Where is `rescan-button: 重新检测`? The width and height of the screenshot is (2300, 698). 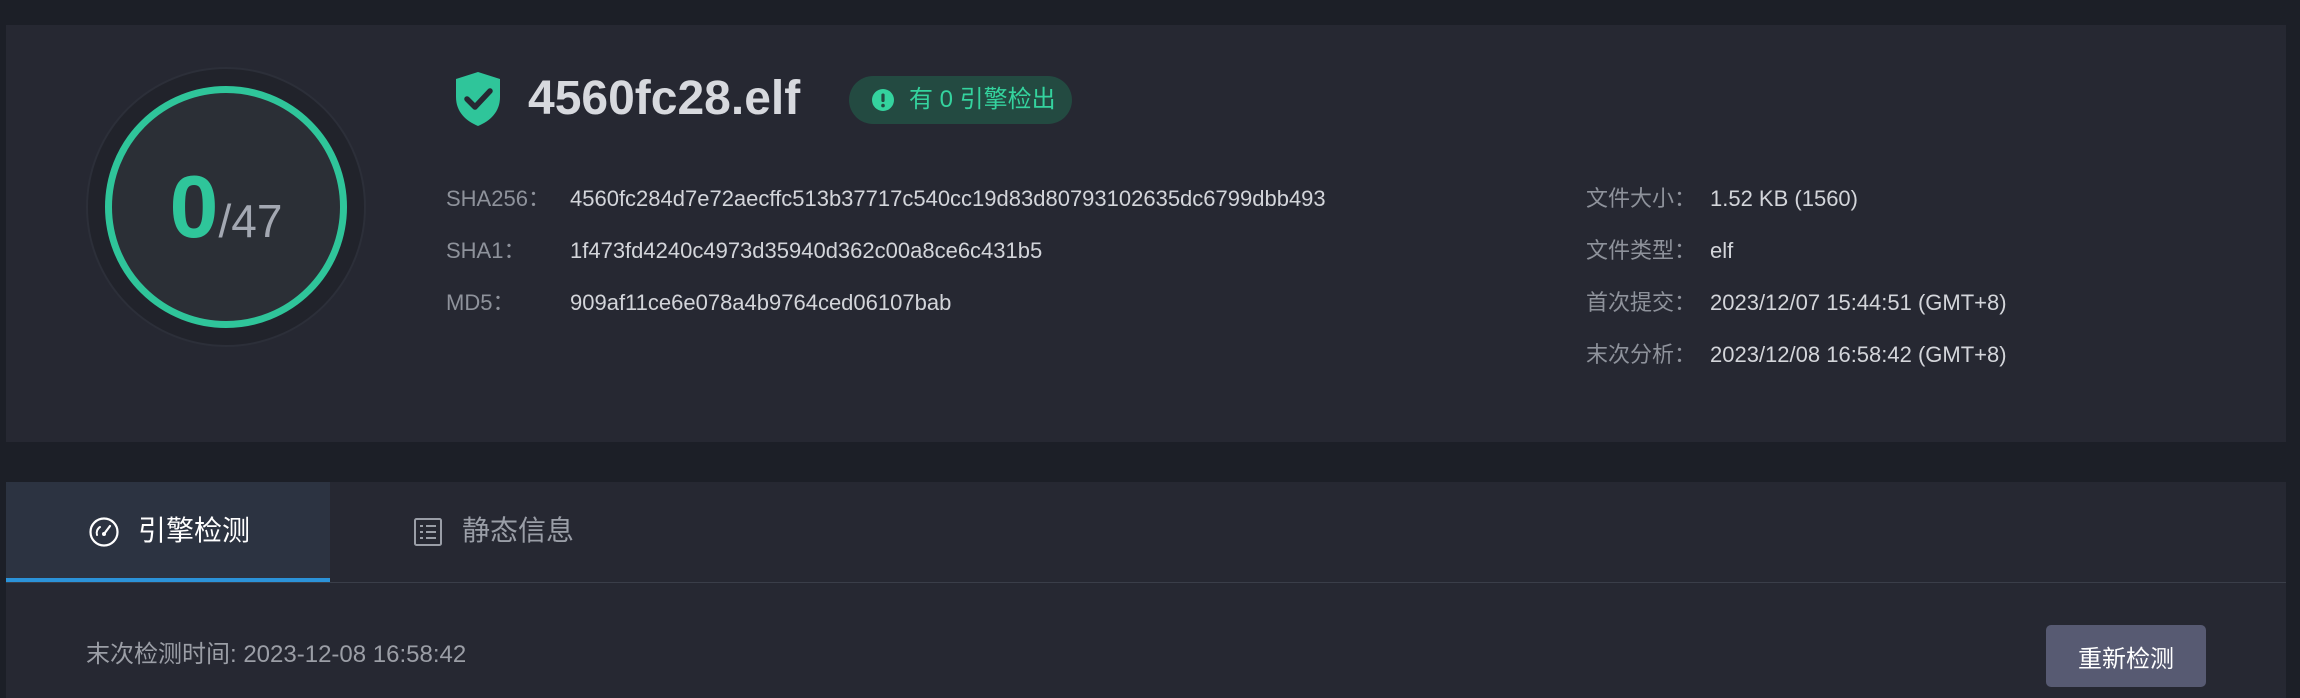 rescan-button: 重新检测 is located at coordinates (2126, 656).